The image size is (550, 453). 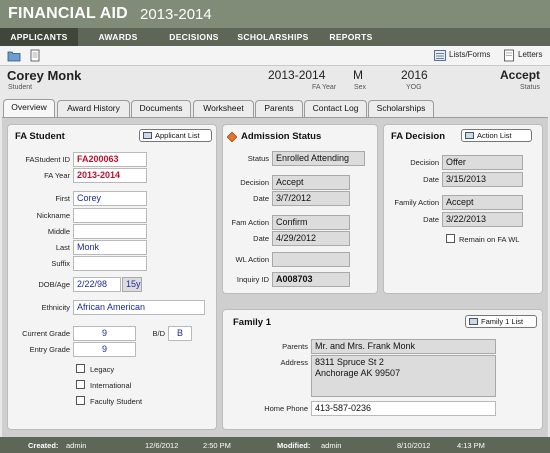 I want to click on applicant-list-label: Applicant List, so click(x=177, y=135).